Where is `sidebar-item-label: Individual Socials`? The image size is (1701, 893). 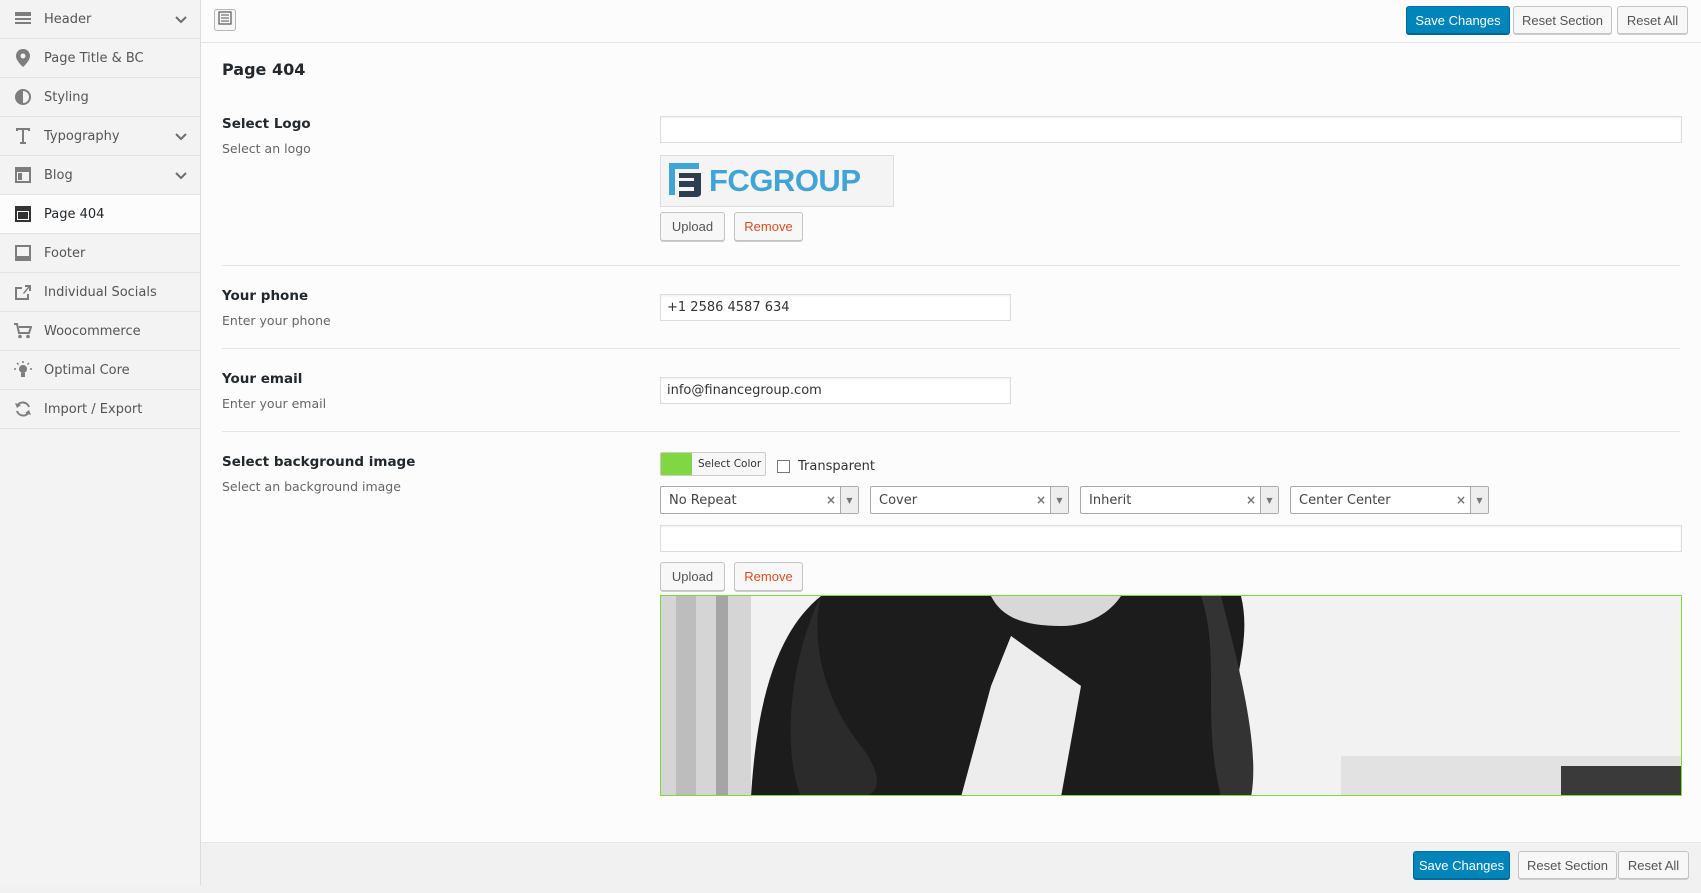 sidebar-item-label: Individual Socials is located at coordinates (100, 292).